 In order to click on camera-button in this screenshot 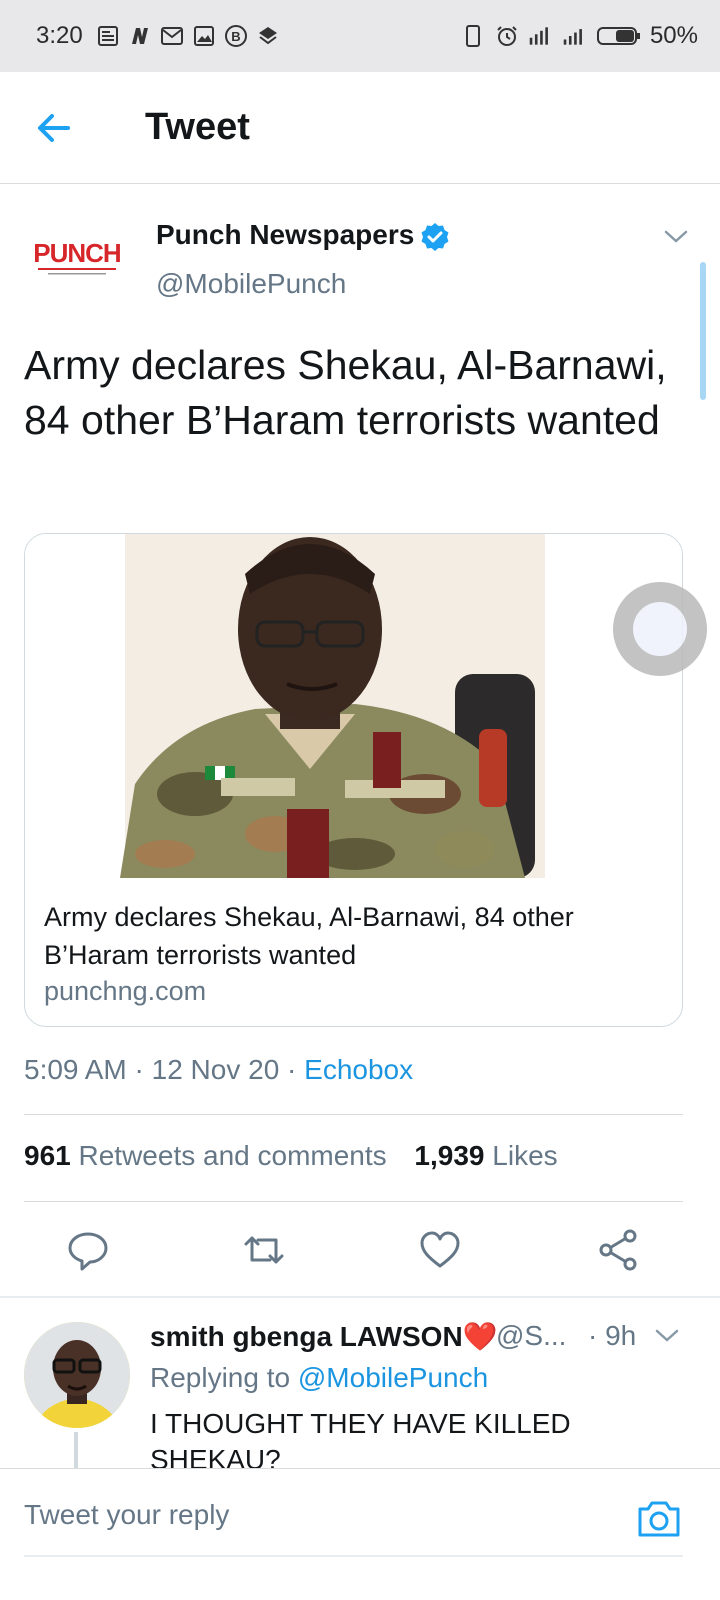, I will do `click(659, 1519)`.